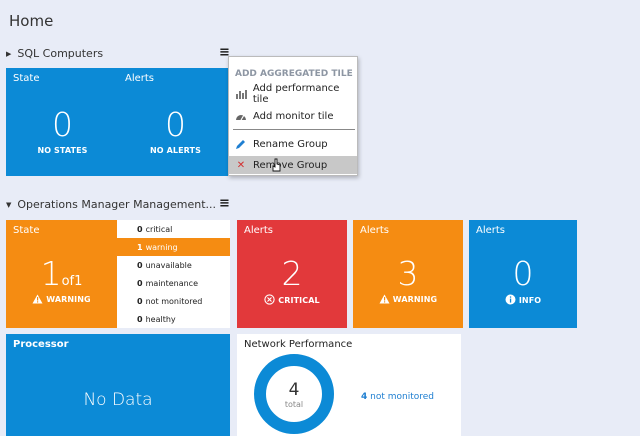 The height and width of the screenshot is (436, 640). I want to click on alerts-caption-row: WARNING, so click(408, 299).